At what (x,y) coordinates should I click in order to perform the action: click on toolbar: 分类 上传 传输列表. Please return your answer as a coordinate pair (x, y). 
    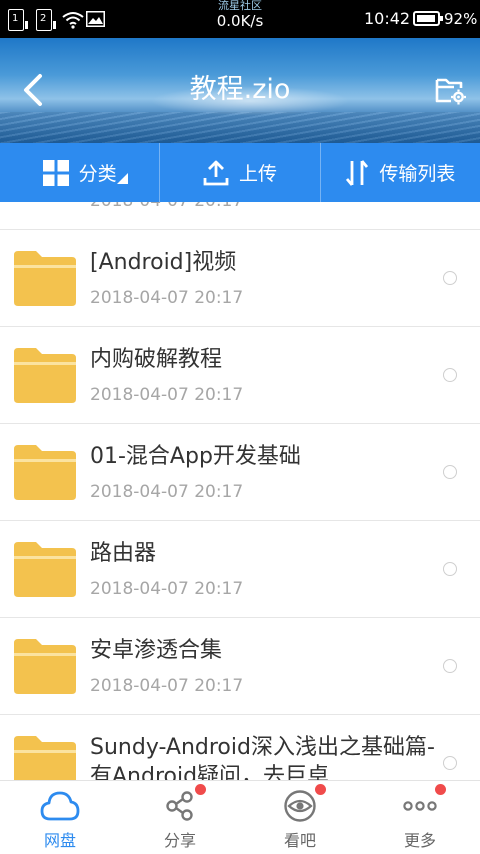
    Looking at the image, I should click on (240, 172).